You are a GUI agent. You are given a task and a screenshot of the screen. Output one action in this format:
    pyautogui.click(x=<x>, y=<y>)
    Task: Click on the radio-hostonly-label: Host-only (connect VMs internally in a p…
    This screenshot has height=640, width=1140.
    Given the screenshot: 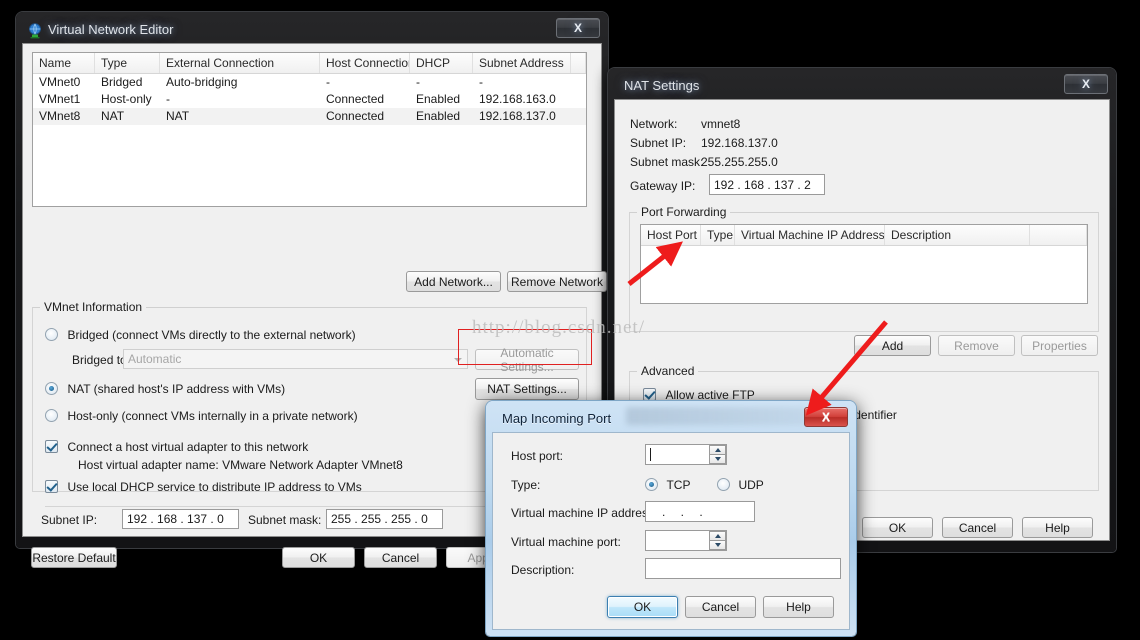 What is the action you would take?
    pyautogui.click(x=212, y=416)
    